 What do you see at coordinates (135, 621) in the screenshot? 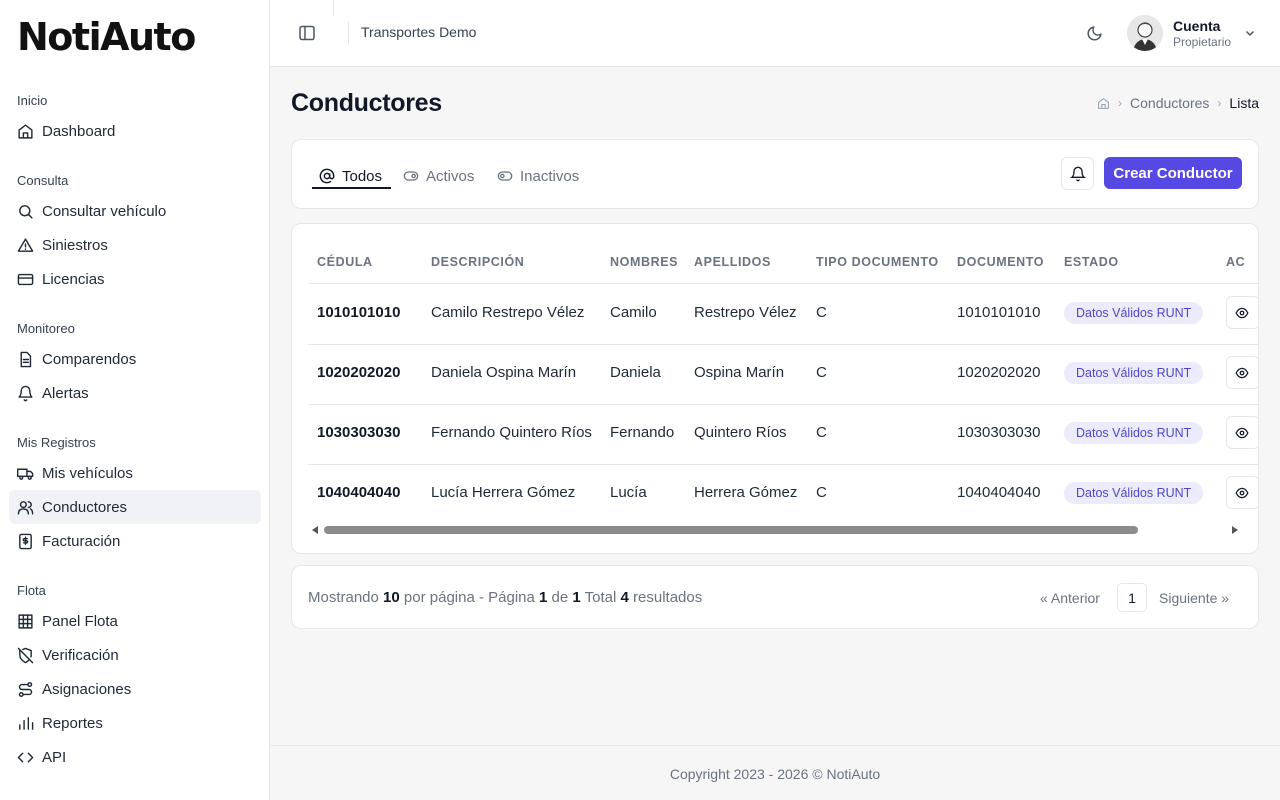
I see `sidebar-item-panel-flota: Panel Flota` at bounding box center [135, 621].